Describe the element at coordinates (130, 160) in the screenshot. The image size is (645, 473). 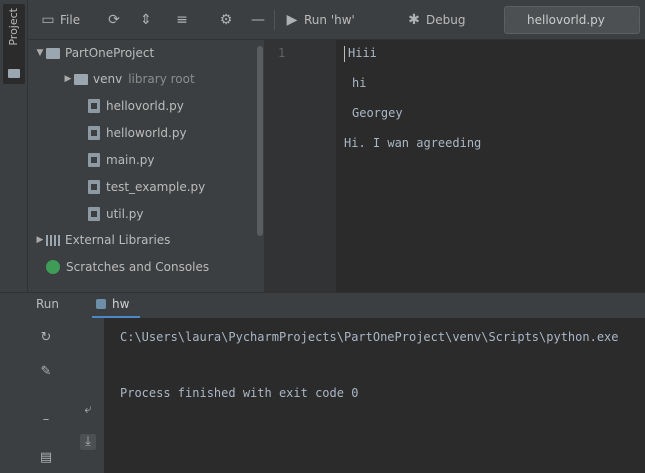
I see `tree-file-label: main.py` at that location.